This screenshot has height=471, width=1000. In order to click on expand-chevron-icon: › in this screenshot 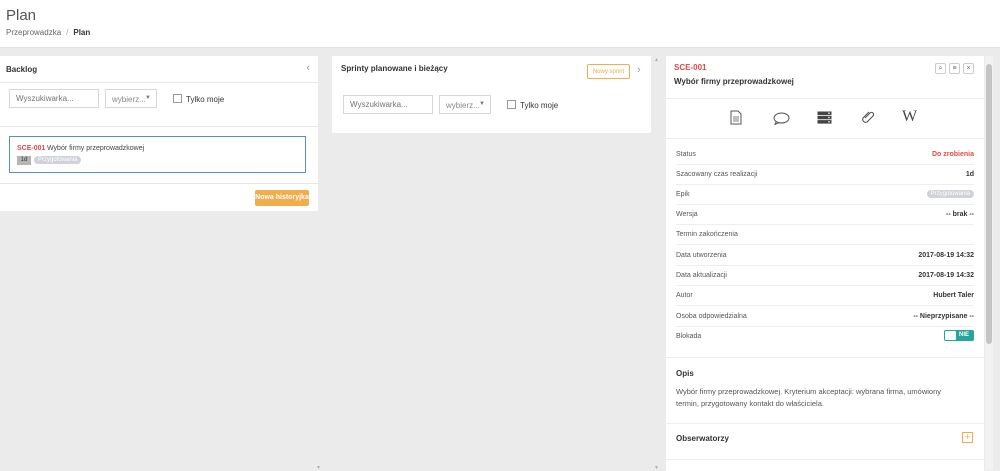, I will do `click(639, 70)`.